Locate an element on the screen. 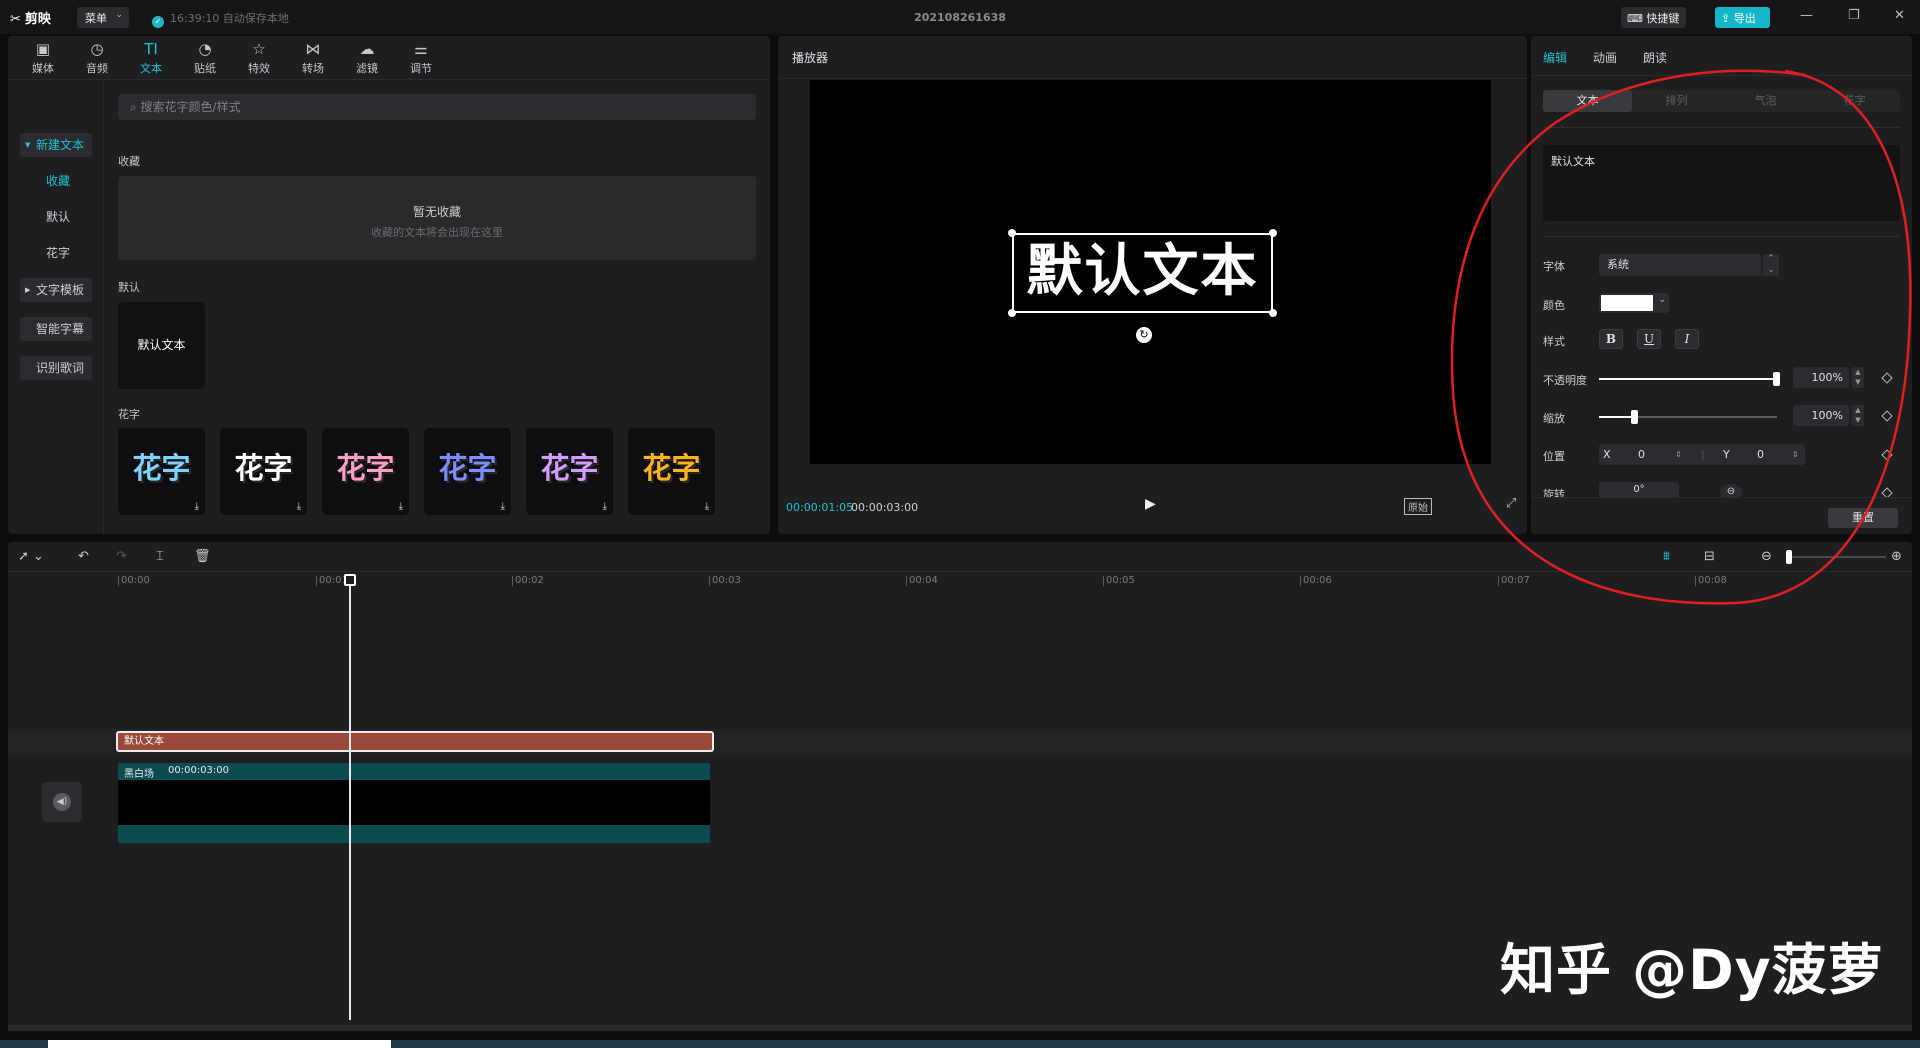  split-icon: ⌶ is located at coordinates (160, 556).